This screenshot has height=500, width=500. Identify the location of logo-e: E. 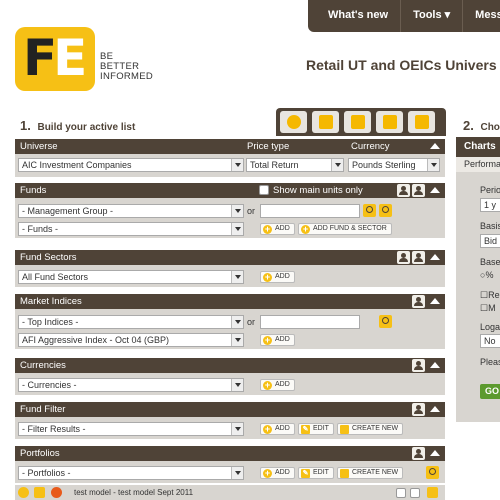
(70, 58).